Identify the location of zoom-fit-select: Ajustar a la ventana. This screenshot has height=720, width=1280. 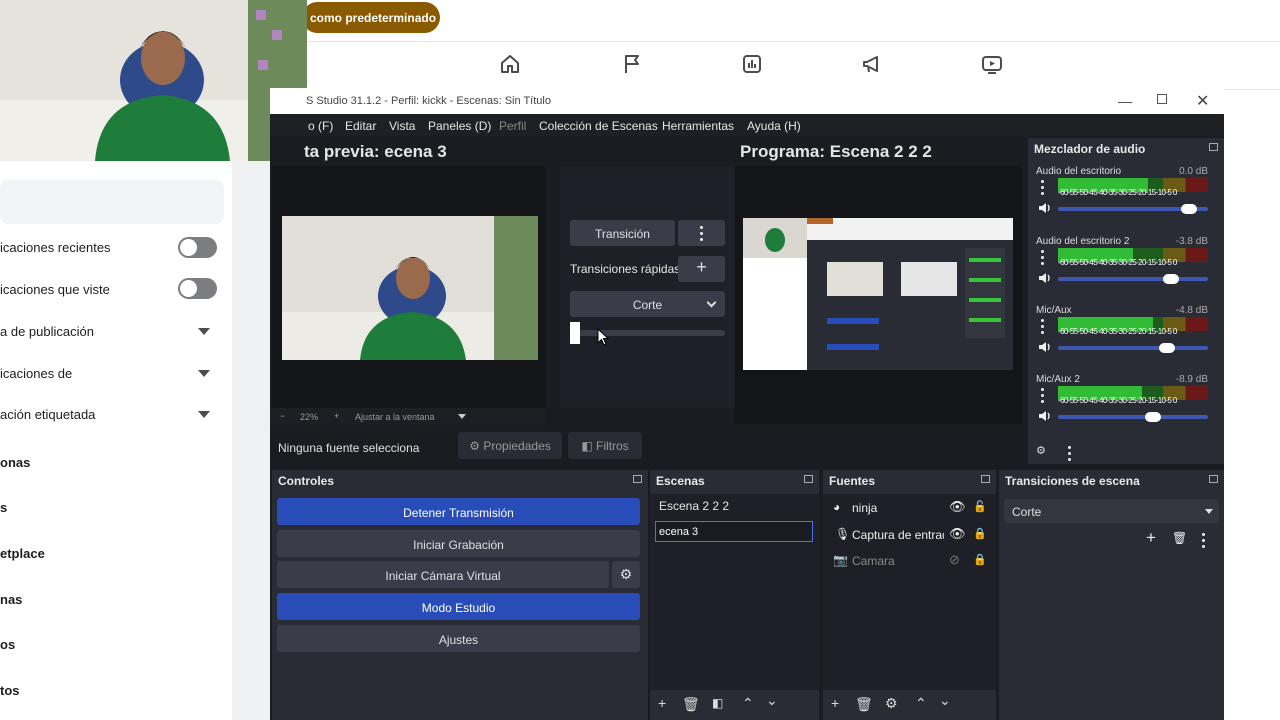
(395, 417).